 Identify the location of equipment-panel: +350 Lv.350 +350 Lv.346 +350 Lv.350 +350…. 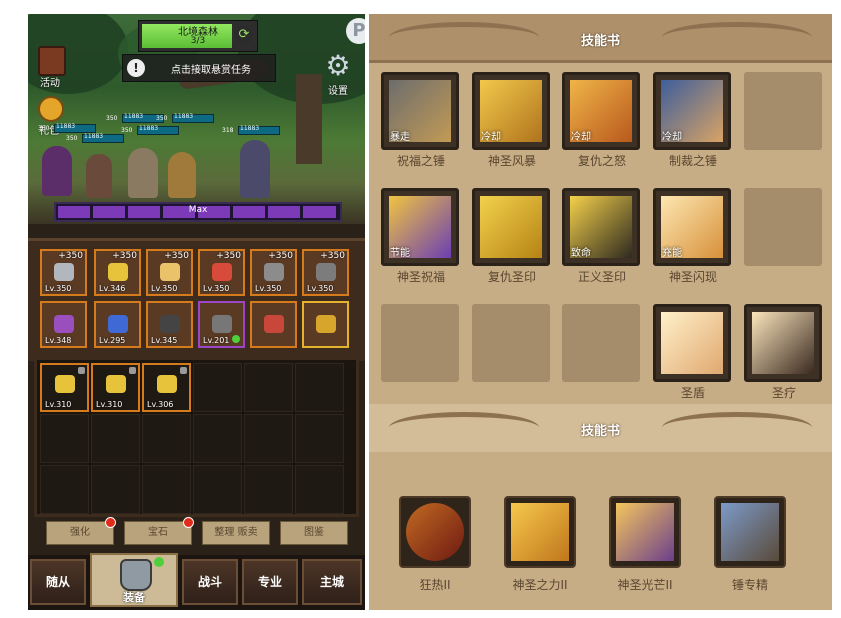
(196, 299).